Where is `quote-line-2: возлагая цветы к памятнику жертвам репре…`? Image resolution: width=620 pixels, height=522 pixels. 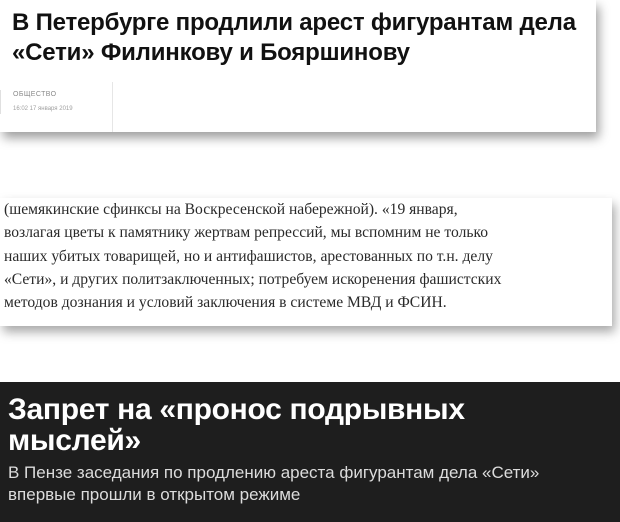 quote-line-2: возлагая цветы к памятнику жертвам репре… is located at coordinates (246, 233).